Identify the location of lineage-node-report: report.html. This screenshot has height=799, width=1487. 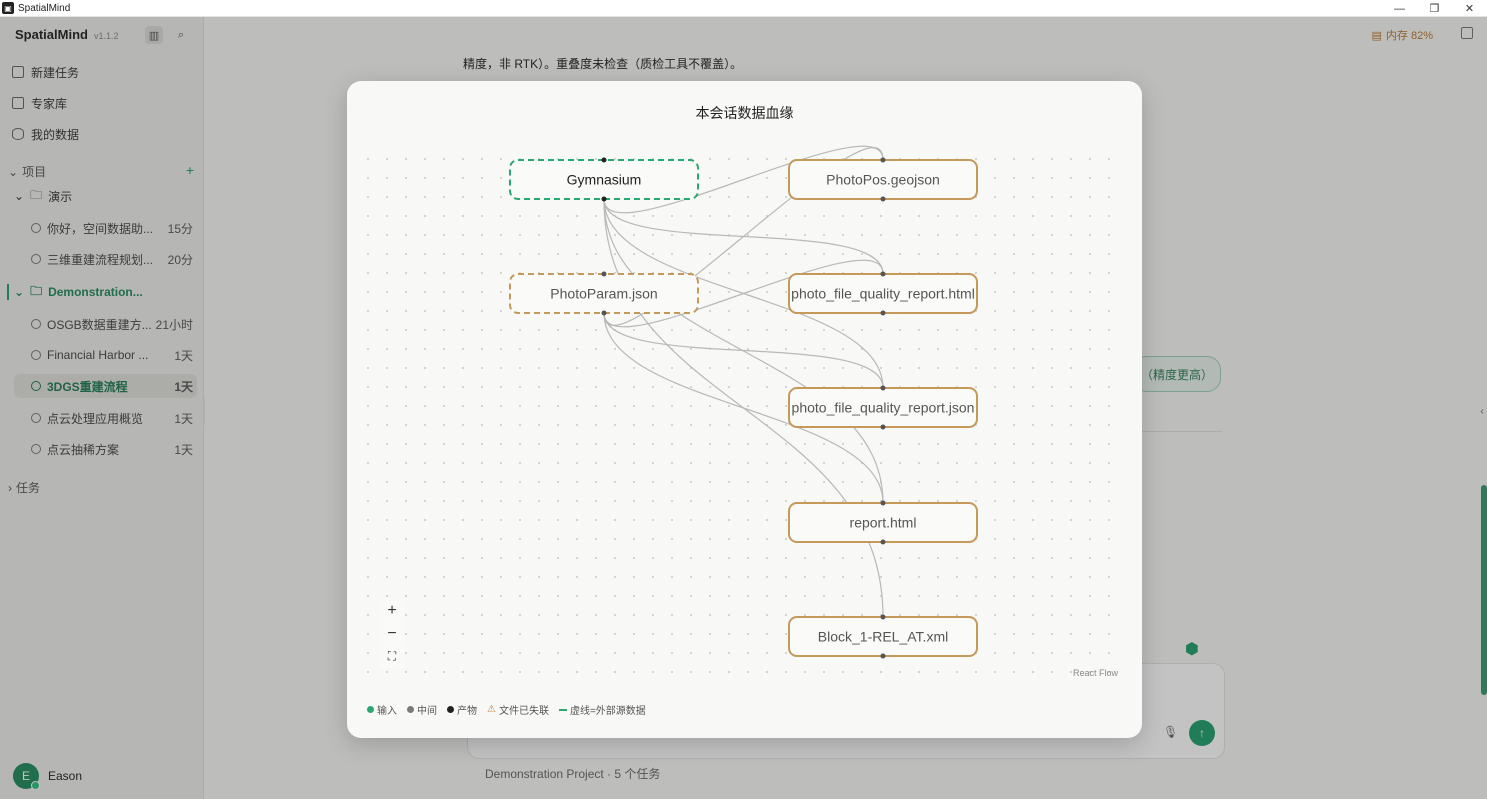
(883, 522).